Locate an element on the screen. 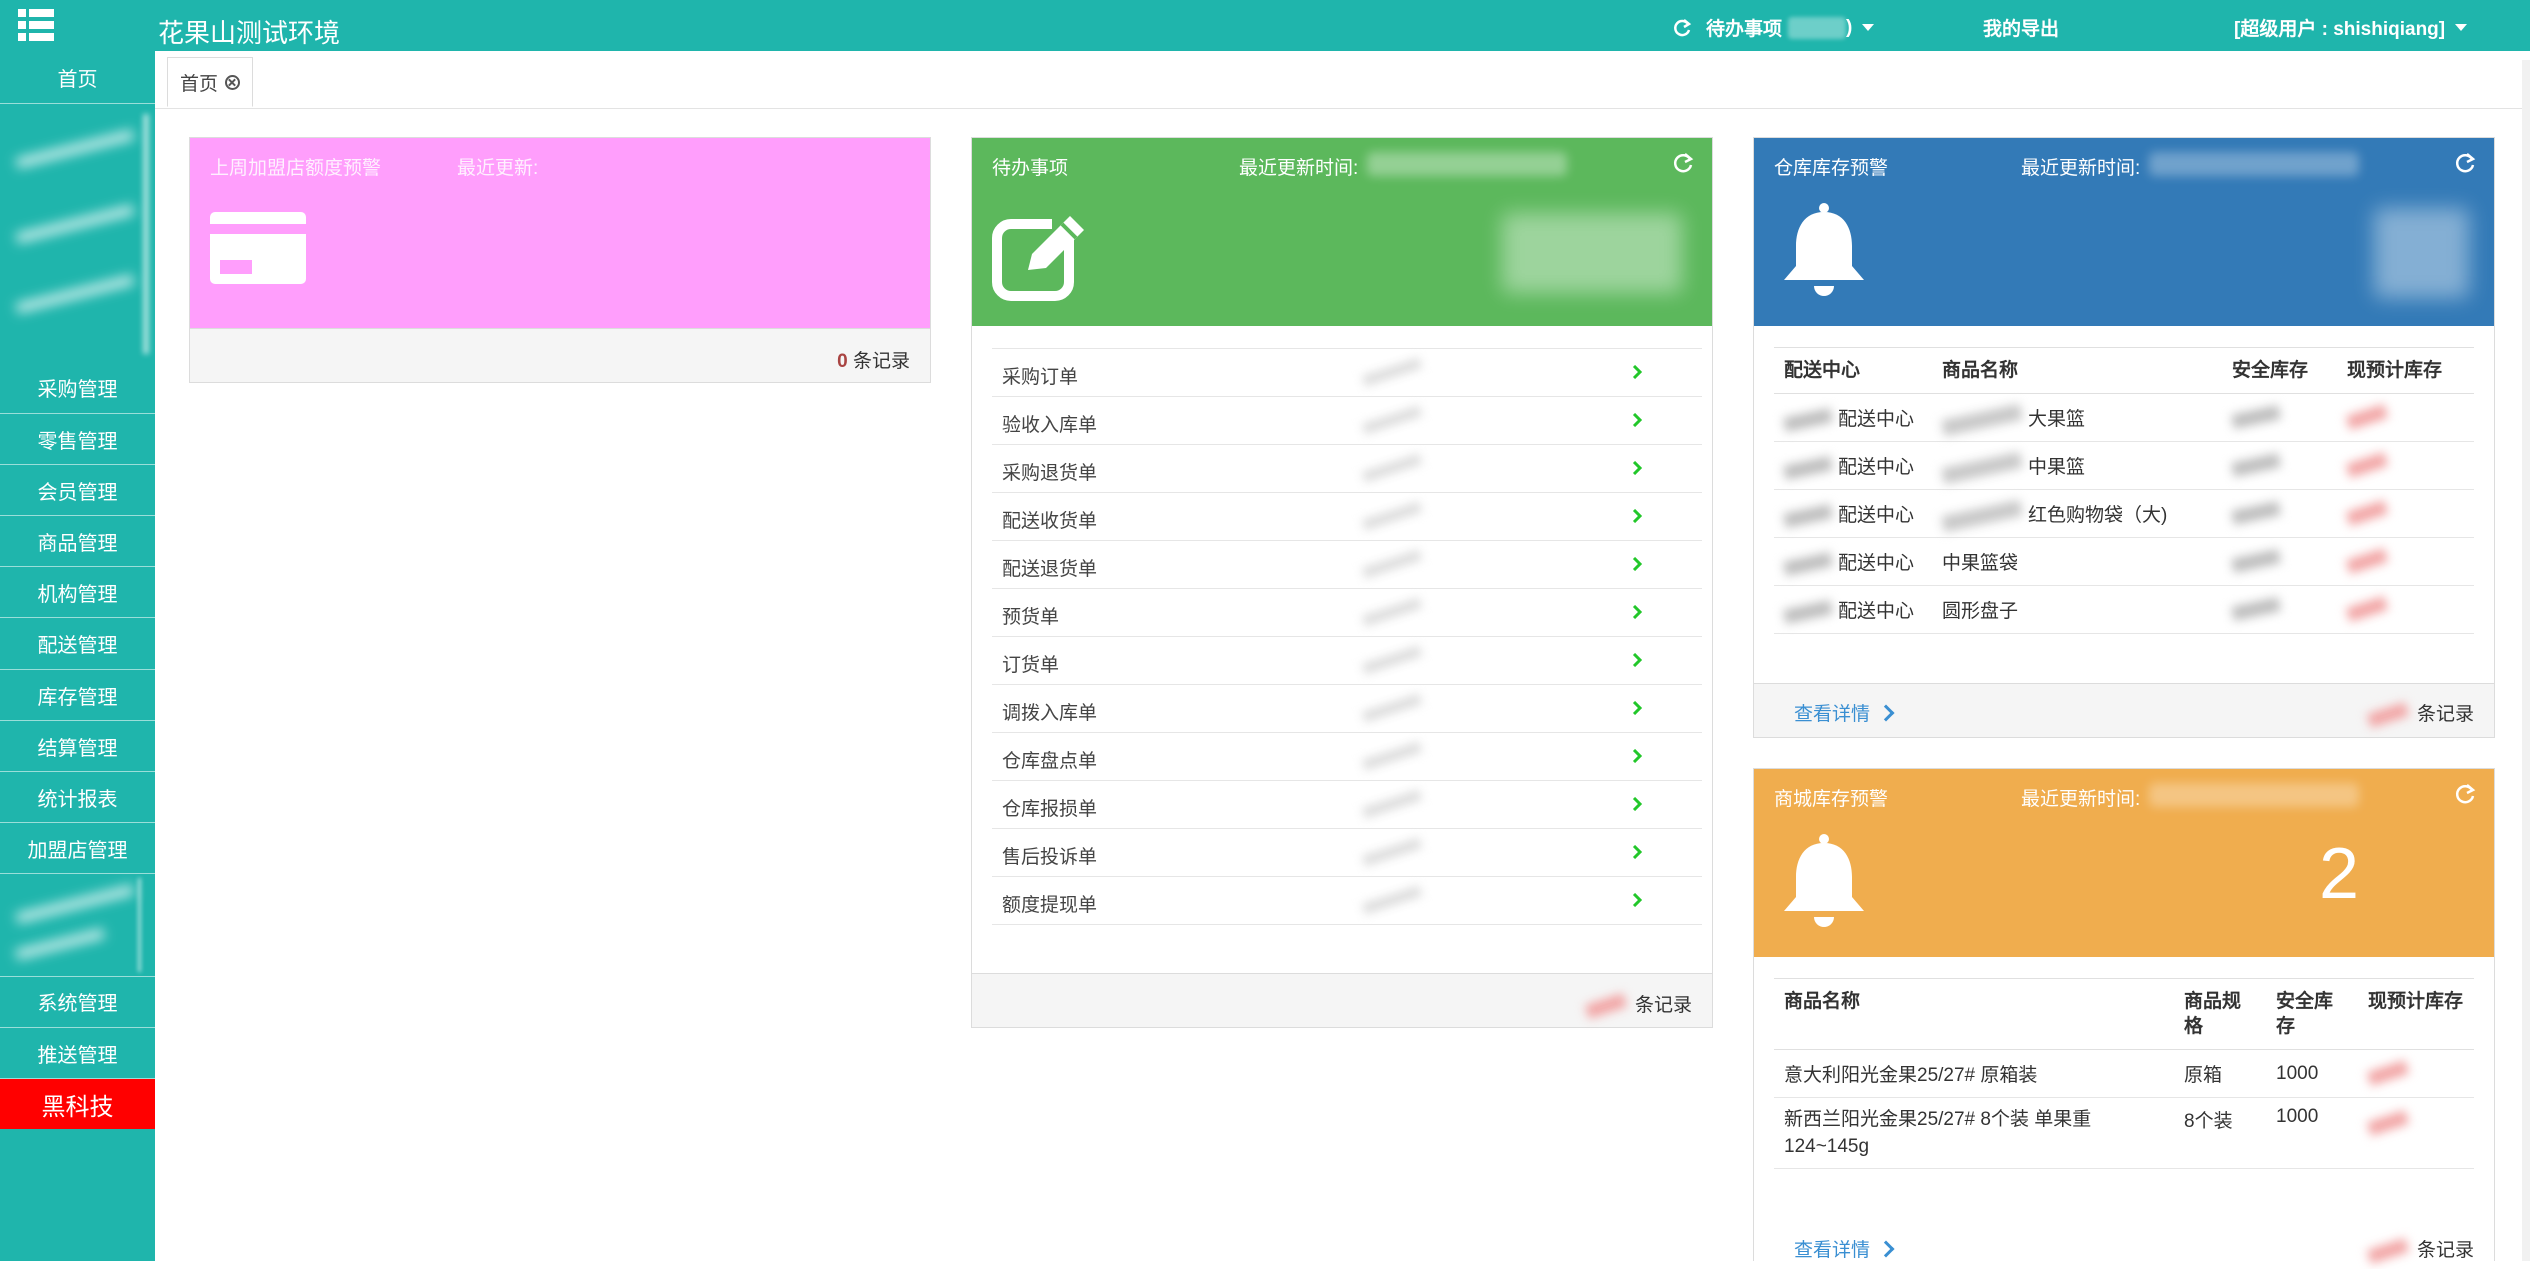  todo-item: 订货单 is located at coordinates (1347, 660).